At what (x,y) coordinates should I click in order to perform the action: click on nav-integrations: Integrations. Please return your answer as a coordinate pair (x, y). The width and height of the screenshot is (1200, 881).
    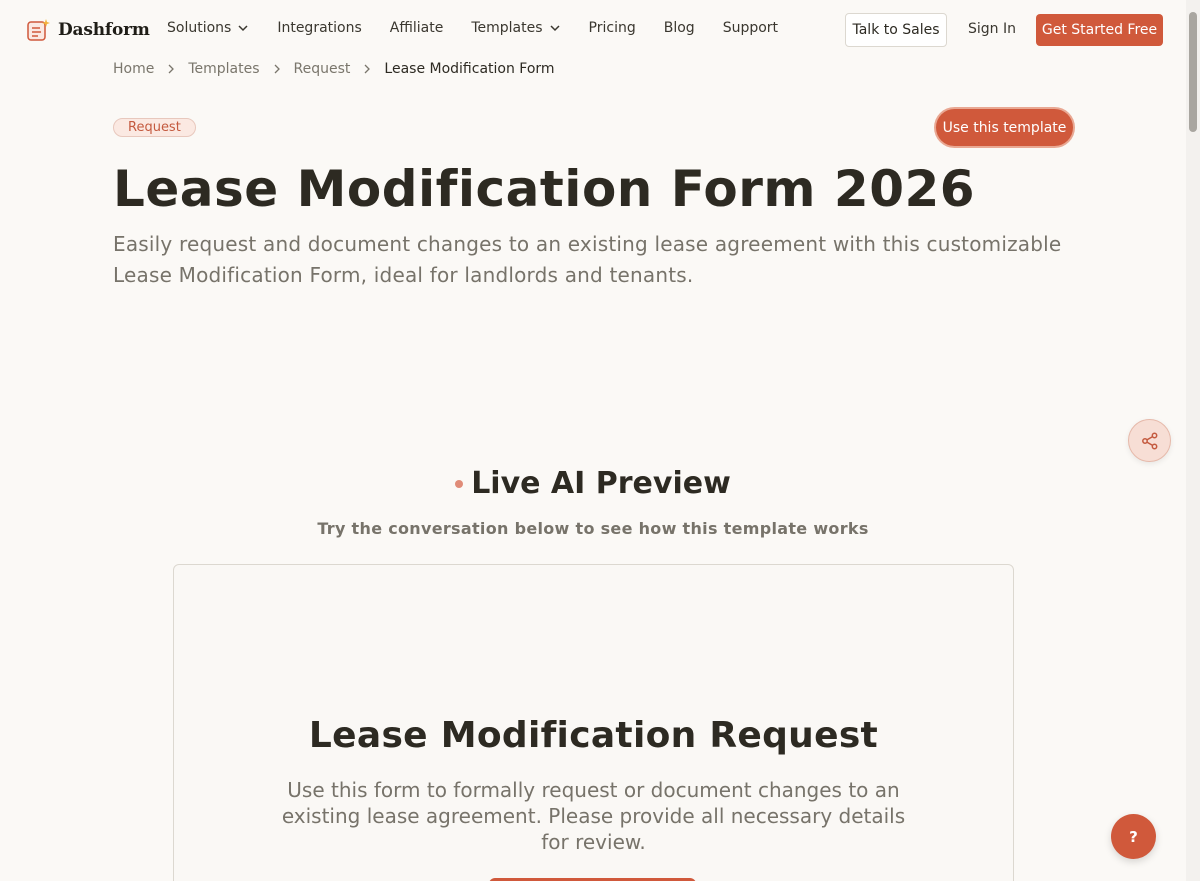
    Looking at the image, I should click on (319, 28).